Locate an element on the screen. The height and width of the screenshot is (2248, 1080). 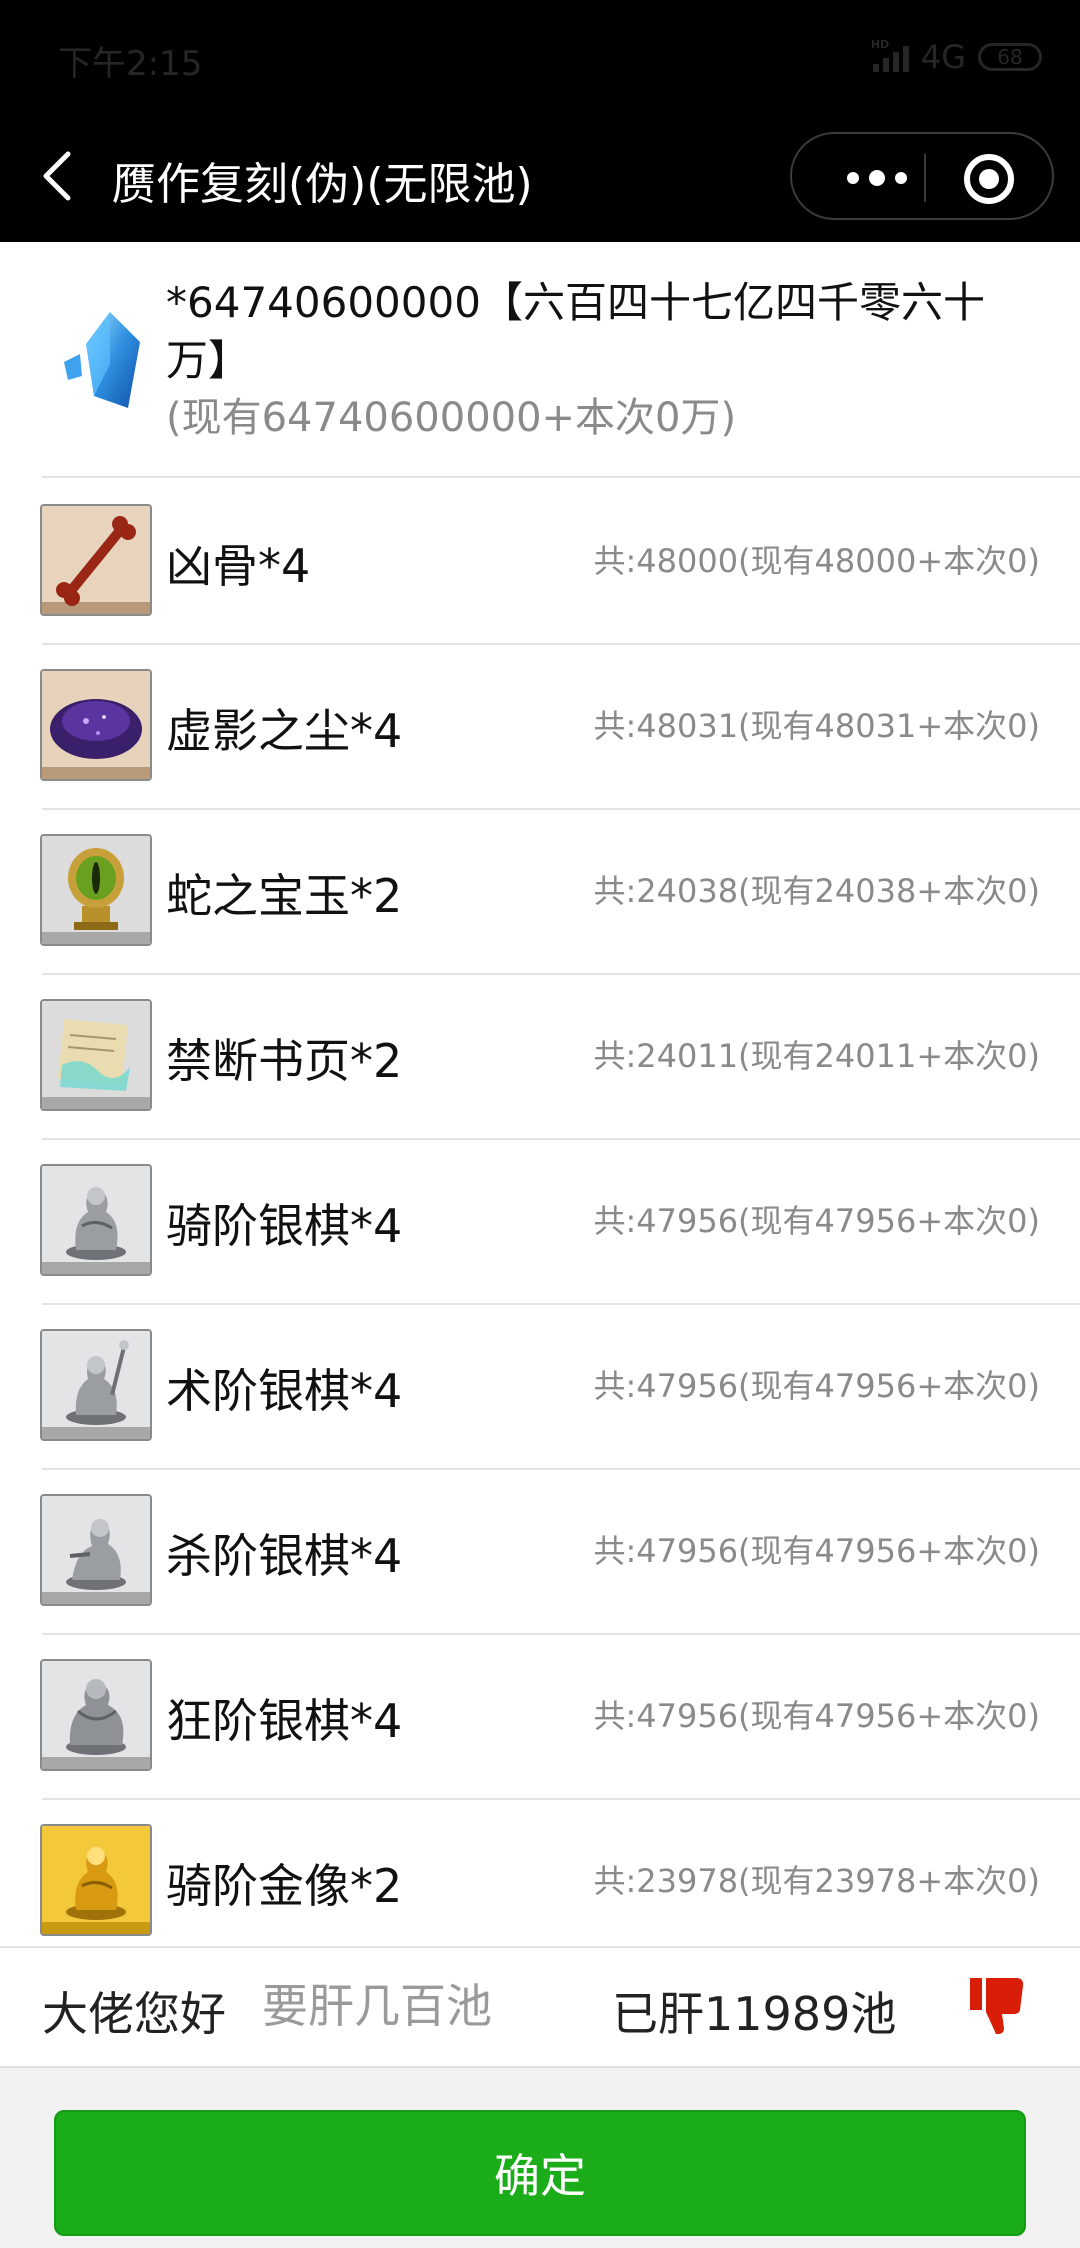
input-bar: 大佬您好 已肝11989池 is located at coordinates (540, 2006).